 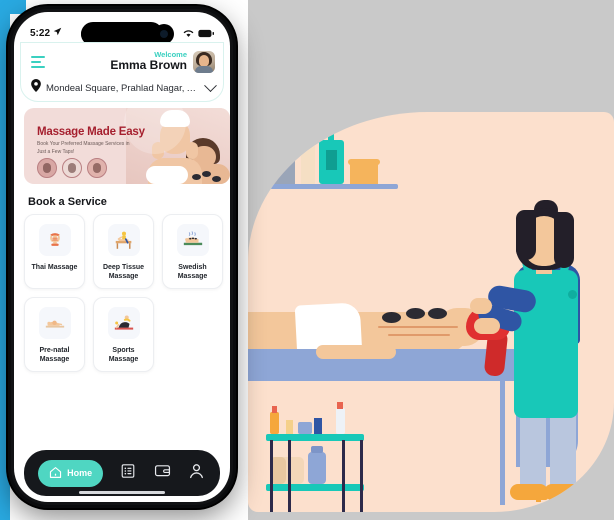 I want to click on therapist-hand-upper, so click(x=481, y=306).